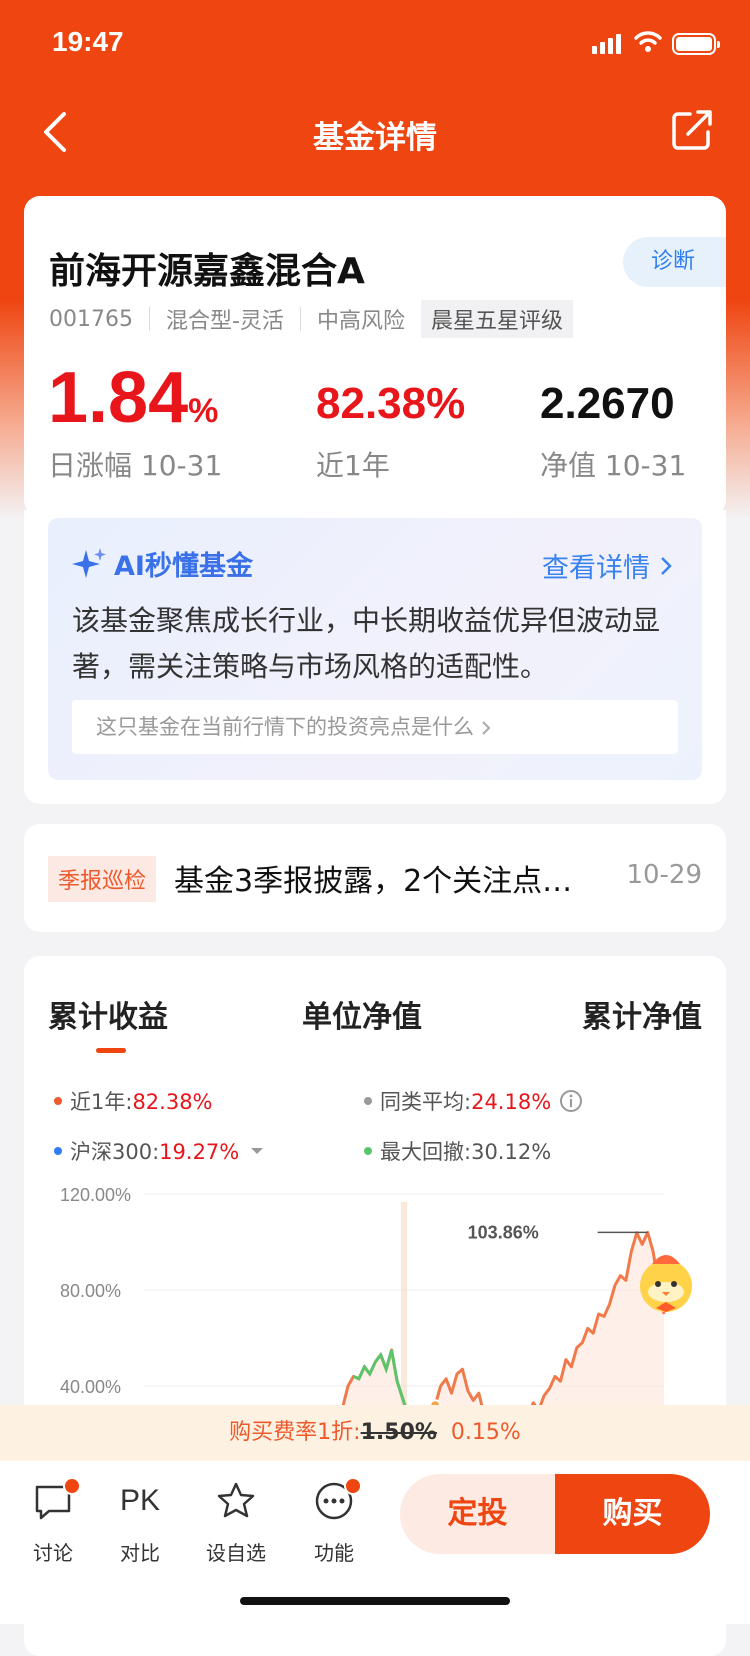 Image resolution: width=750 pixels, height=1656 pixels. What do you see at coordinates (353, 465) in the screenshot?
I see `year-return-label: 近1年` at bounding box center [353, 465].